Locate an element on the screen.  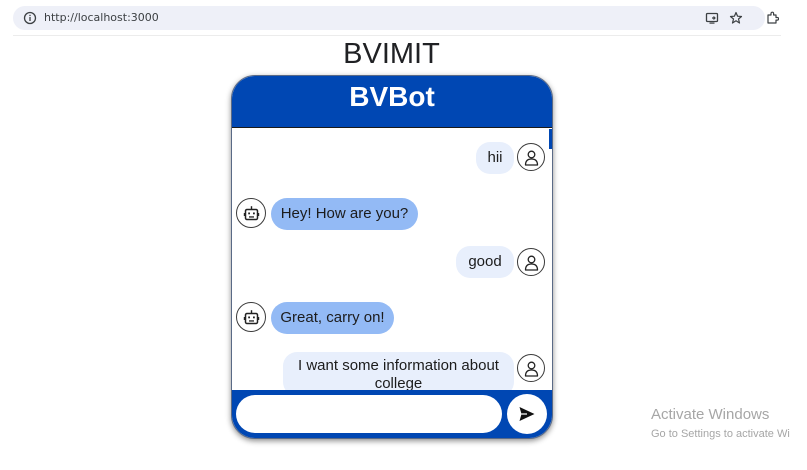
send-icon is located at coordinates (527, 414).